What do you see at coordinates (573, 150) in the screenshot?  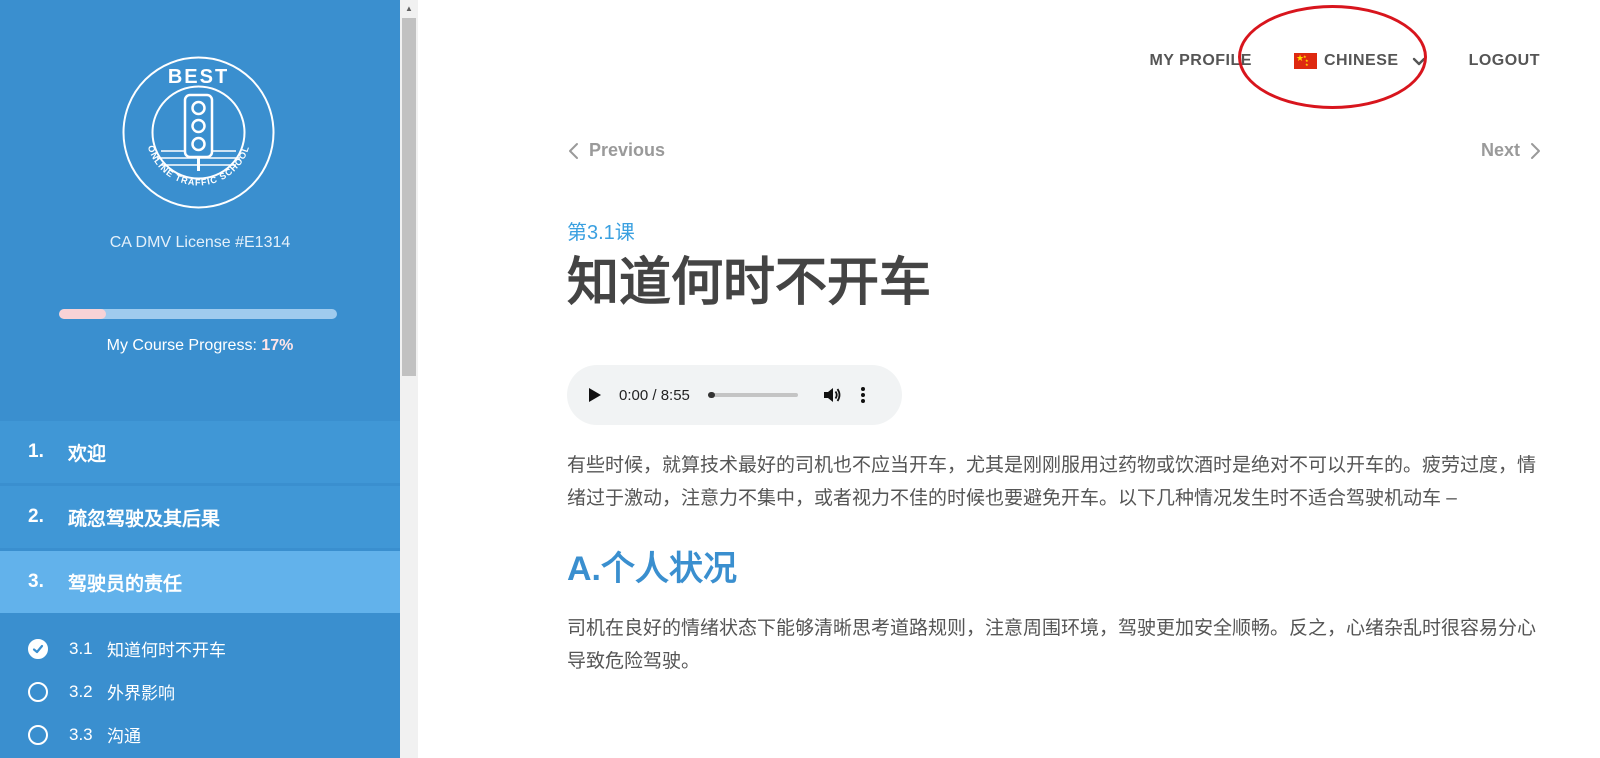 I see `chevron-left-icon` at bounding box center [573, 150].